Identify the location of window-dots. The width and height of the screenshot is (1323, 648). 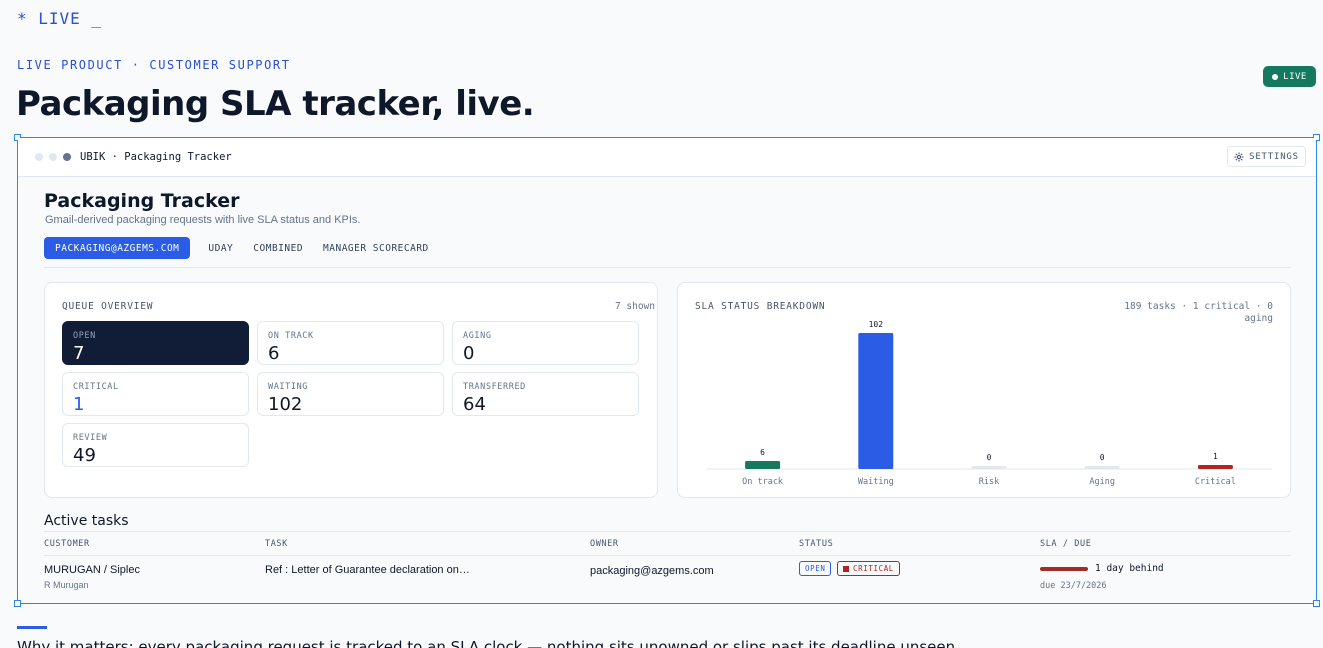
(53, 157).